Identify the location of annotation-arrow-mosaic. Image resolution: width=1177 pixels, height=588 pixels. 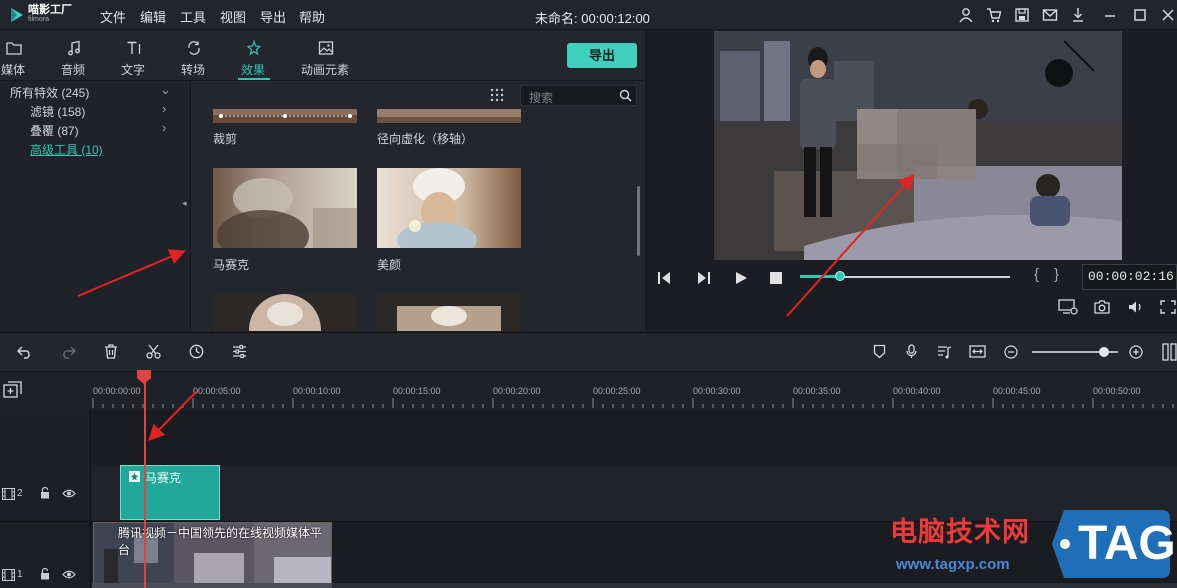
(131, 273).